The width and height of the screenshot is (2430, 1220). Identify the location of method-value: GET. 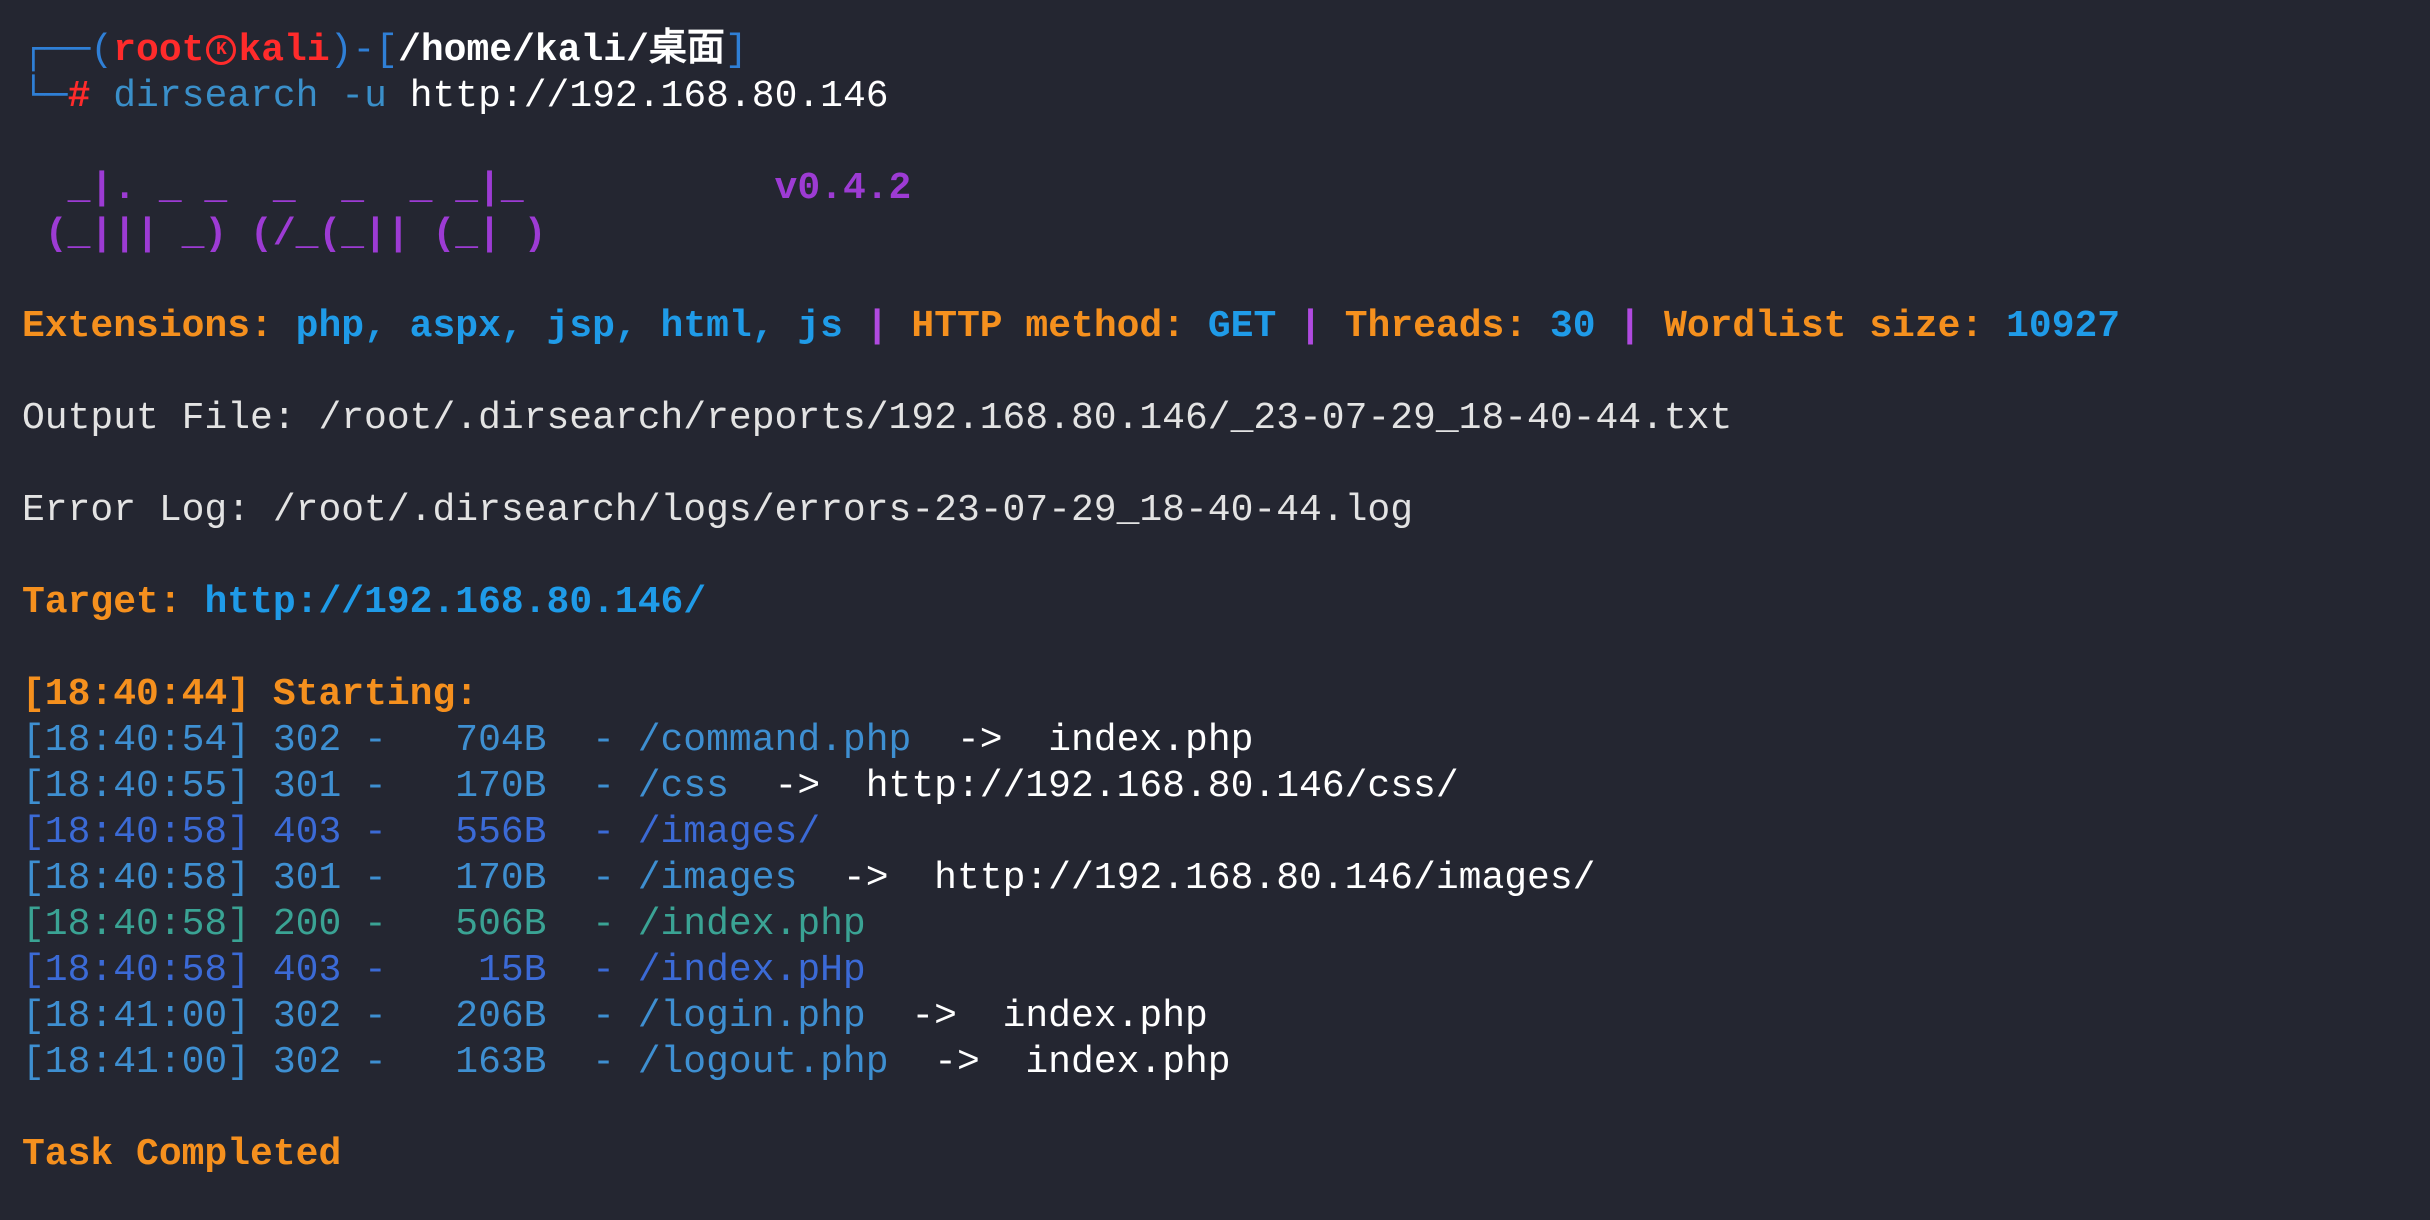
(1242, 326).